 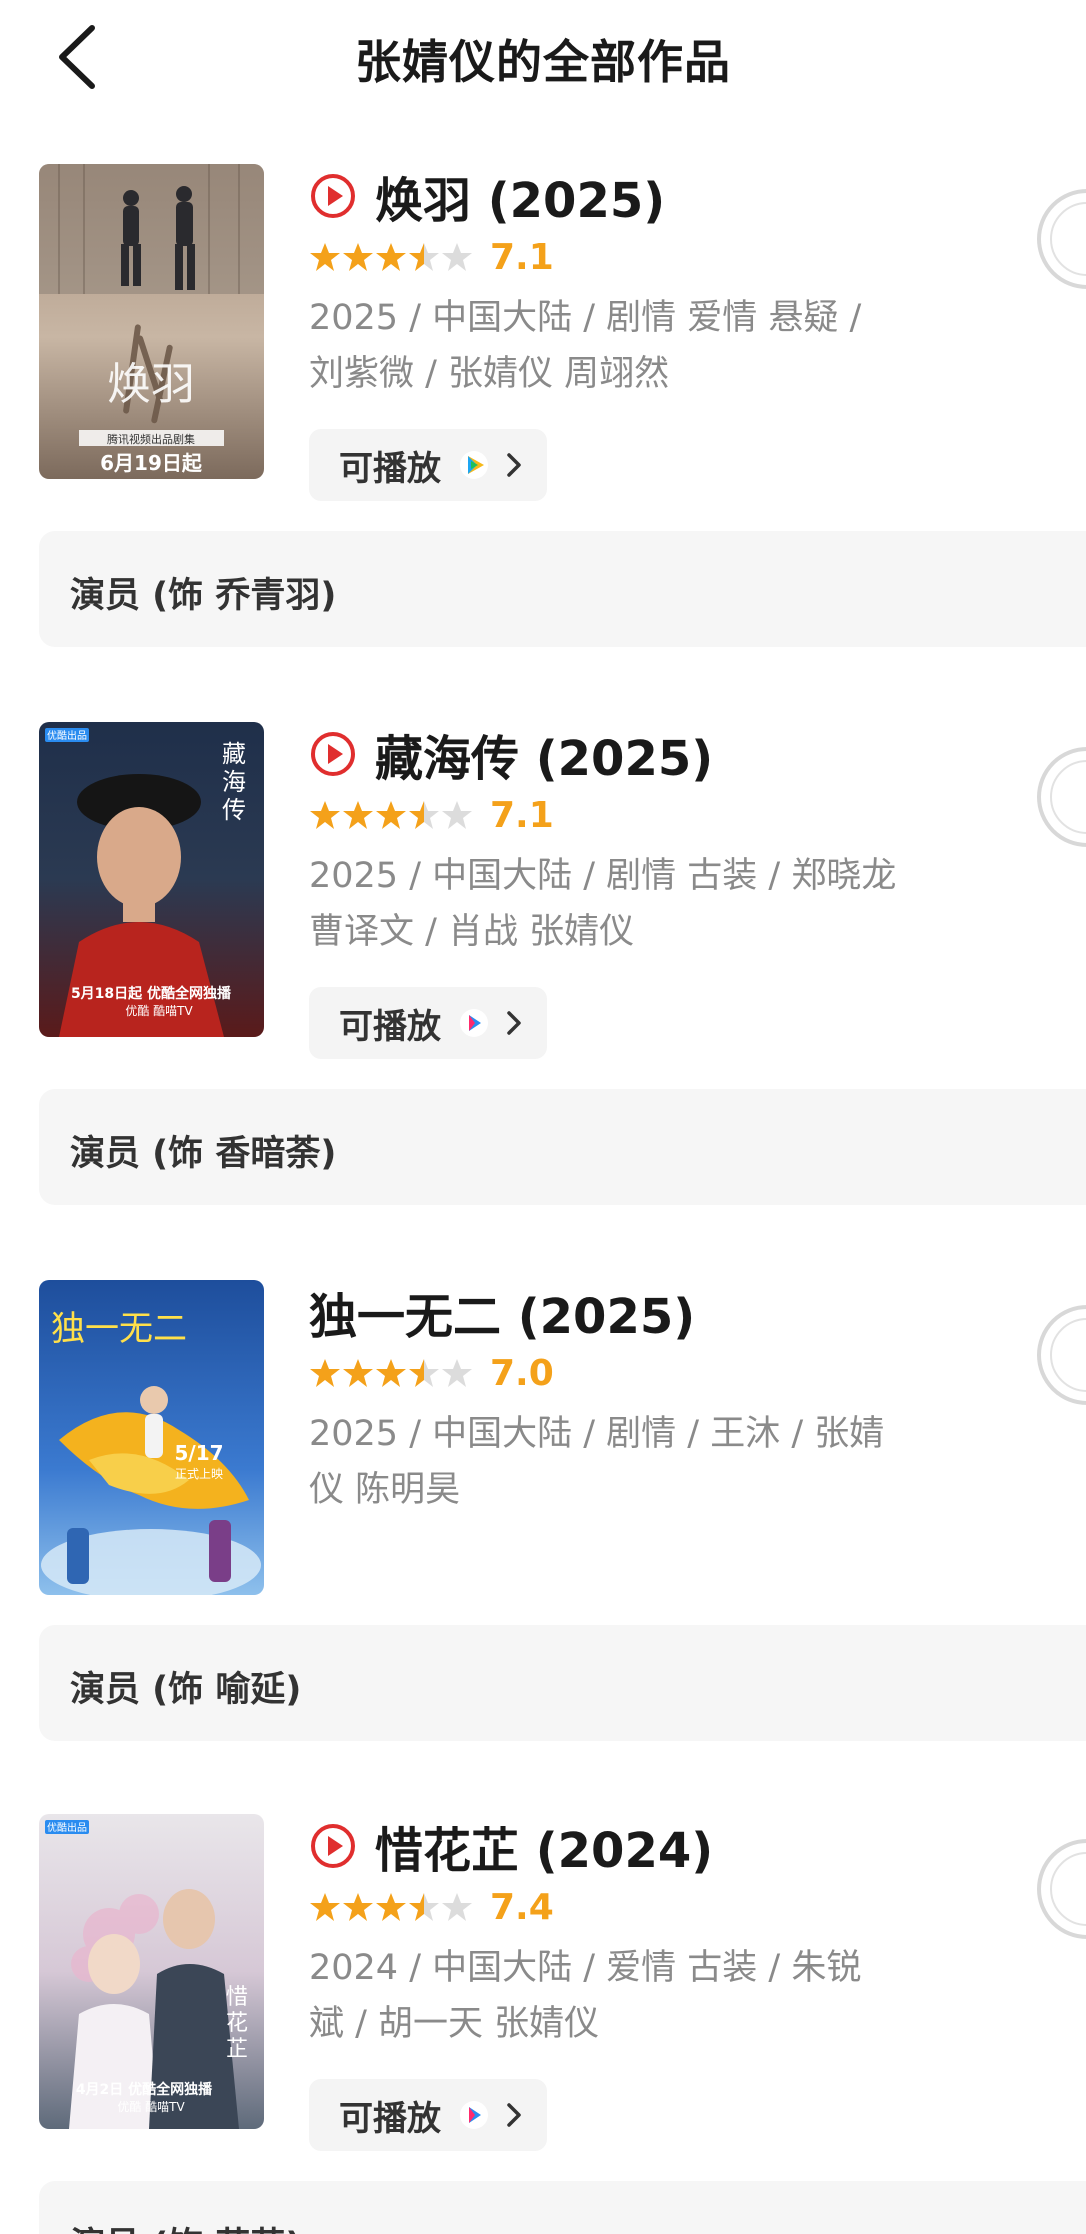 I want to click on title-row: 焕羽 (2025), so click(x=487, y=196).